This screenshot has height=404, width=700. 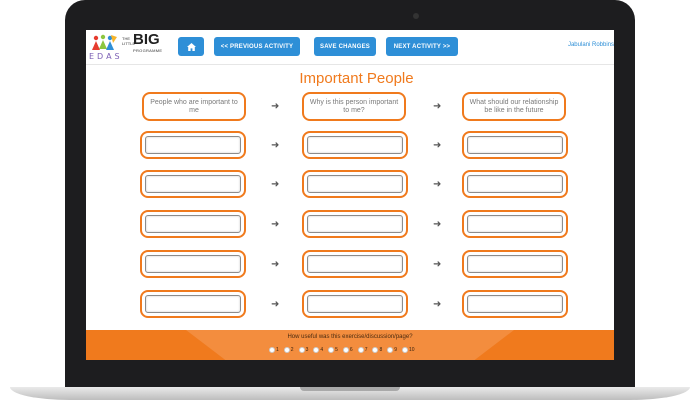 I want to click on rating-option: 5, so click(x=333, y=350).